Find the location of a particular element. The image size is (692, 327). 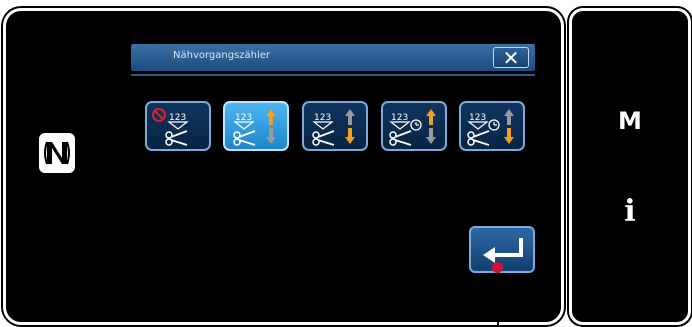

counter-down-icon: 123 is located at coordinates (333, 127).